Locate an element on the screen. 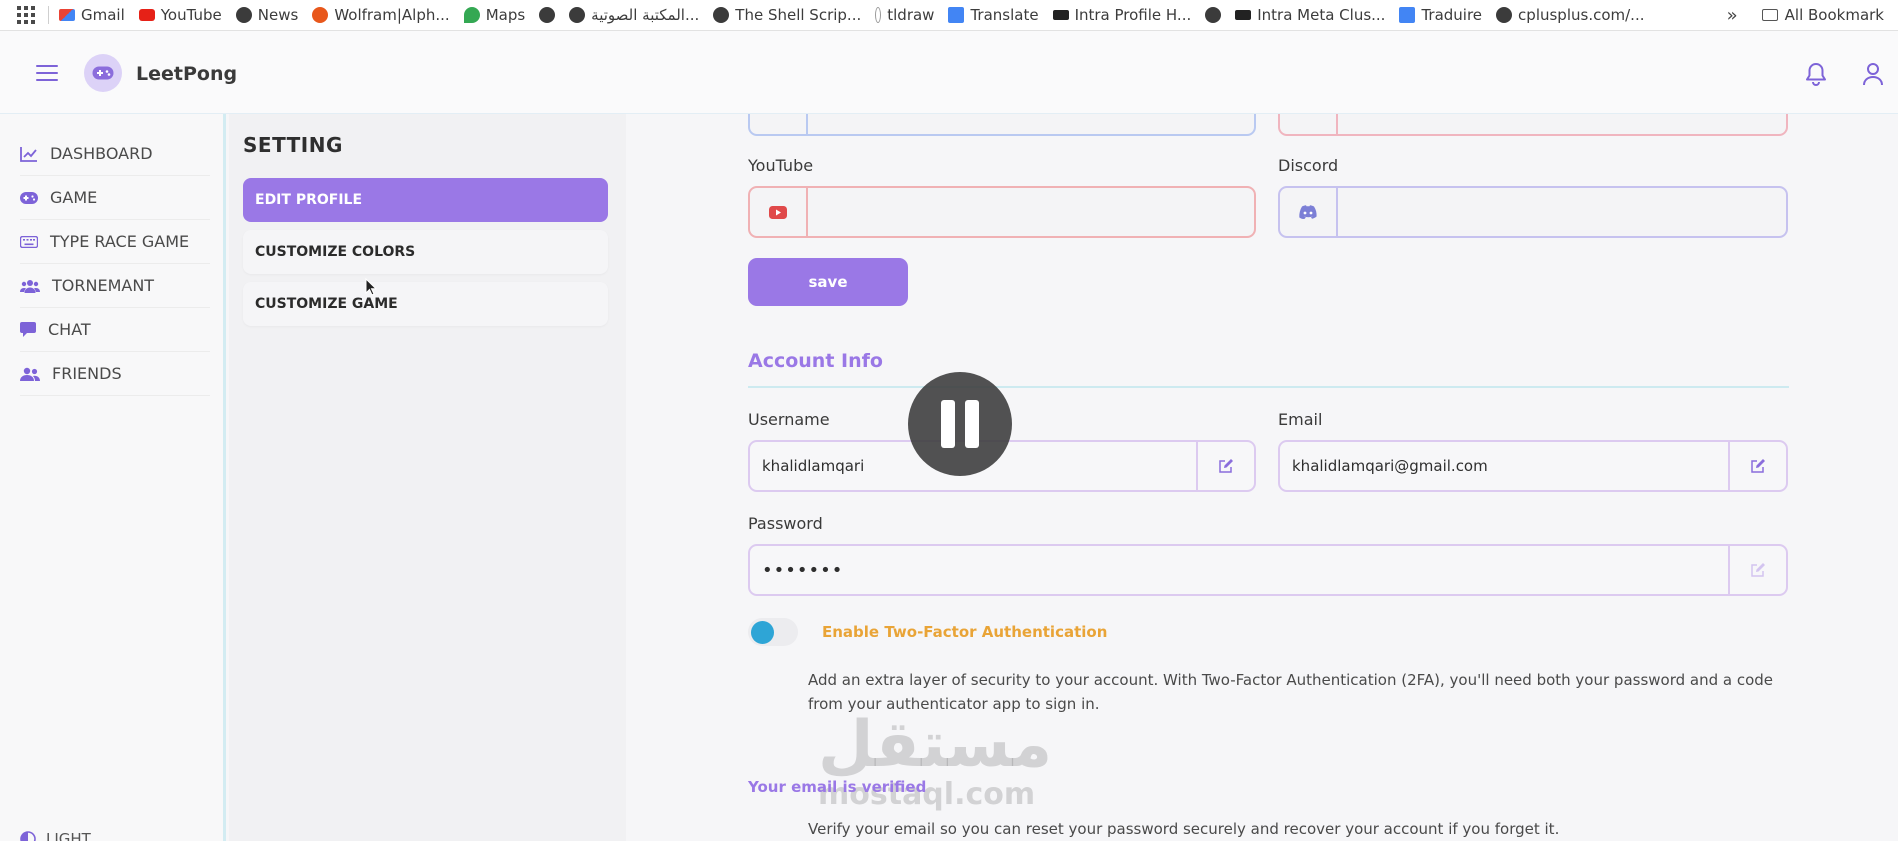 The height and width of the screenshot is (841, 1898). youtube-input is located at coordinates (1031, 212).